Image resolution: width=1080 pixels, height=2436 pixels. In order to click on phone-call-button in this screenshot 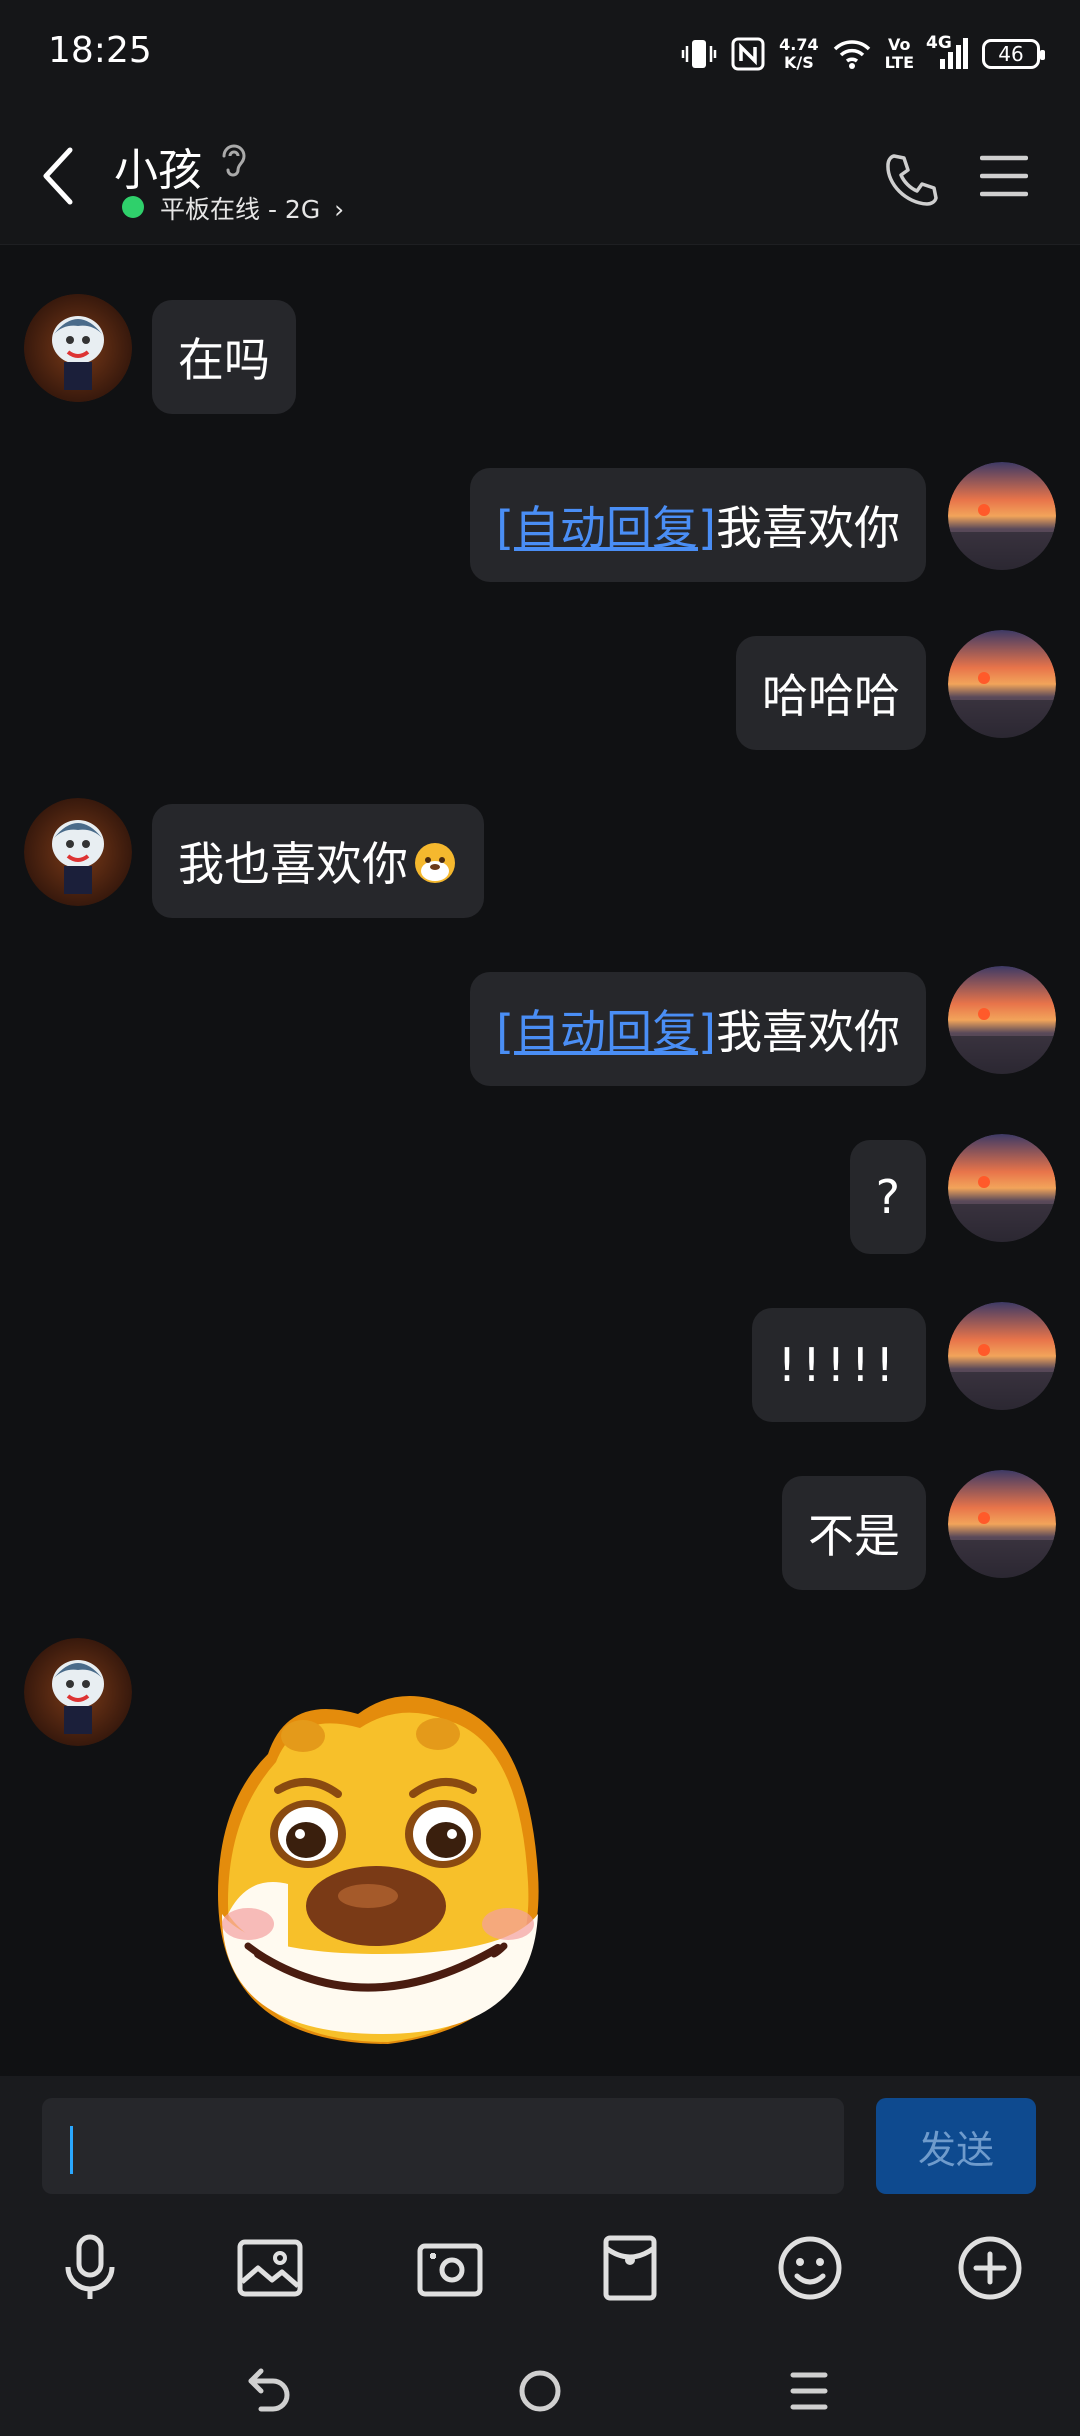, I will do `click(910, 182)`.